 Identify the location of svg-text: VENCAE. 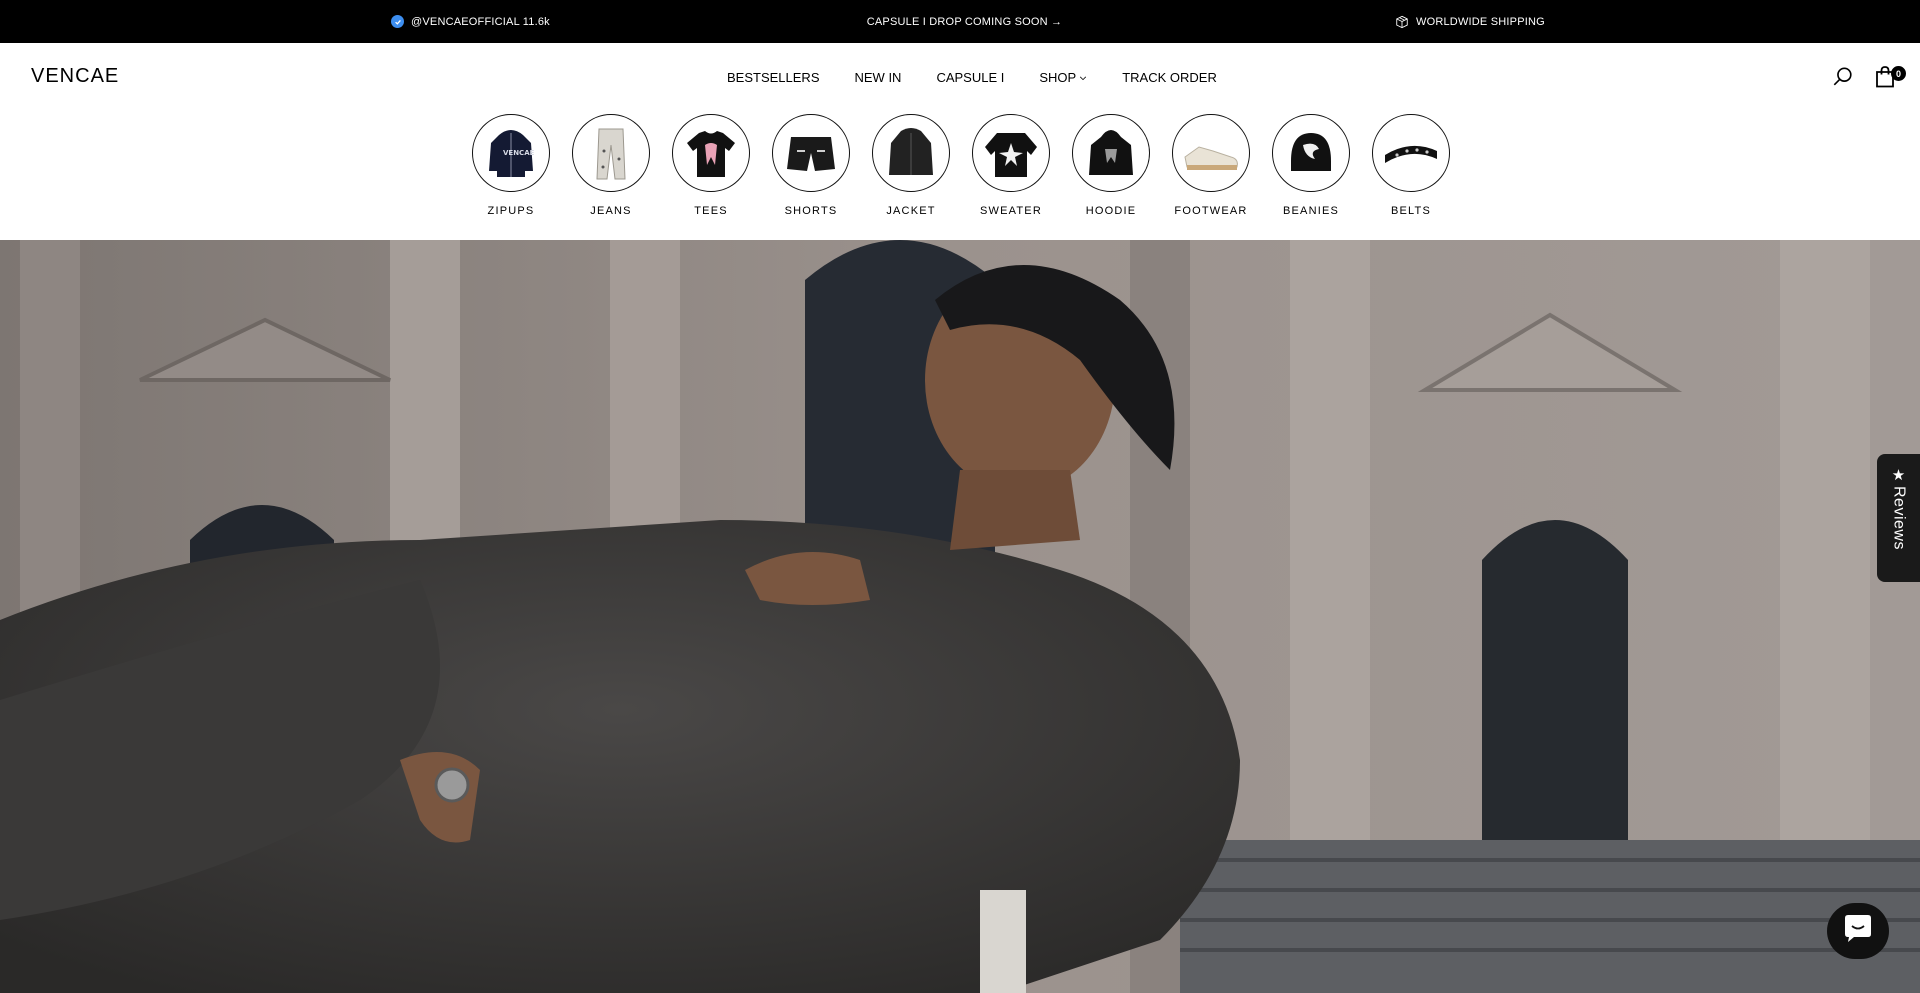
(519, 153).